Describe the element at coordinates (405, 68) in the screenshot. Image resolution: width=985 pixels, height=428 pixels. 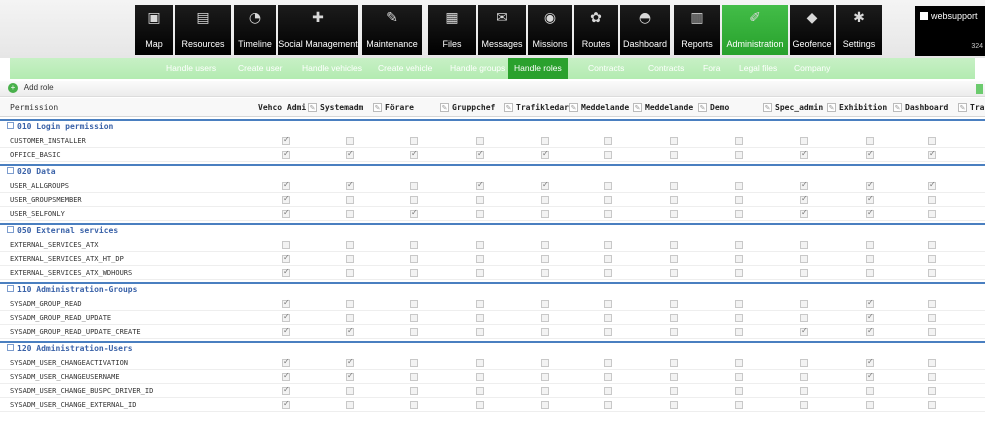
I see `sub-nav-item-create-vehicle: Create vehicle` at that location.